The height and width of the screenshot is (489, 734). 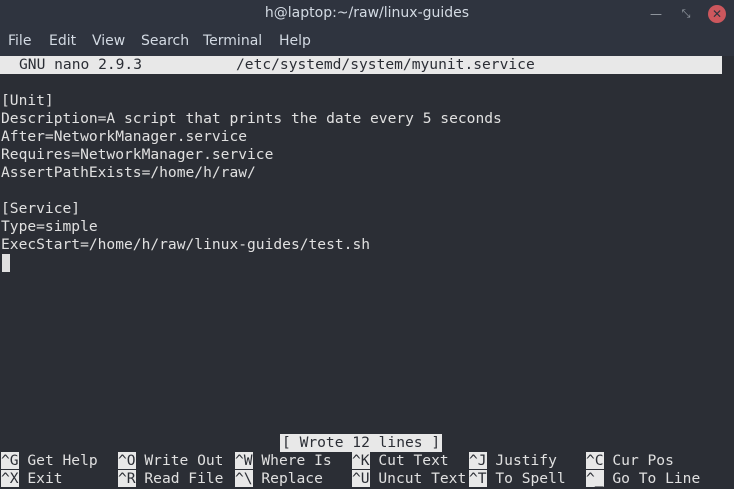 I want to click on shortcut-justify: ^J Justify, so click(x=513, y=461).